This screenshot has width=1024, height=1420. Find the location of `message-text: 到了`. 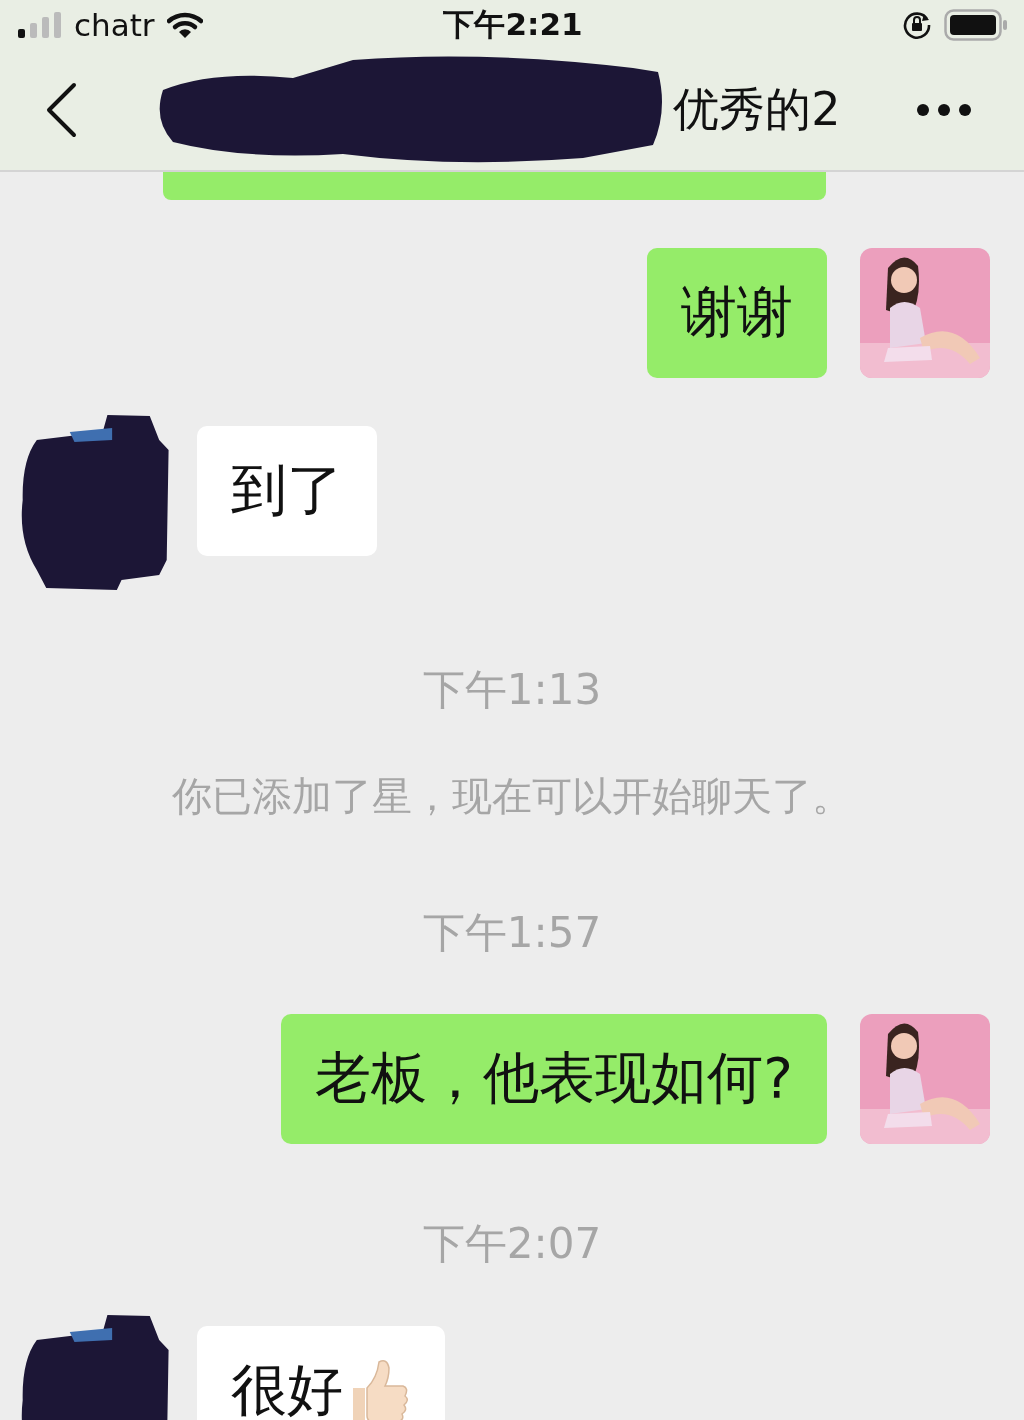

message-text: 到了 is located at coordinates (287, 490).